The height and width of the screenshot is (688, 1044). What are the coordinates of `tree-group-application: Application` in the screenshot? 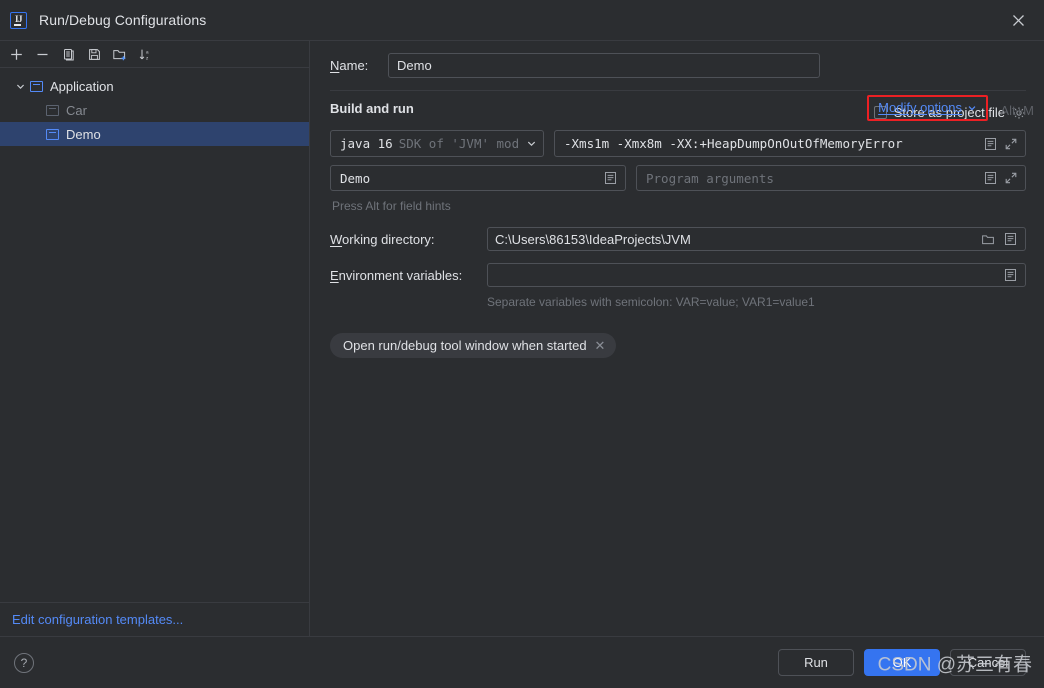 It's located at (154, 86).